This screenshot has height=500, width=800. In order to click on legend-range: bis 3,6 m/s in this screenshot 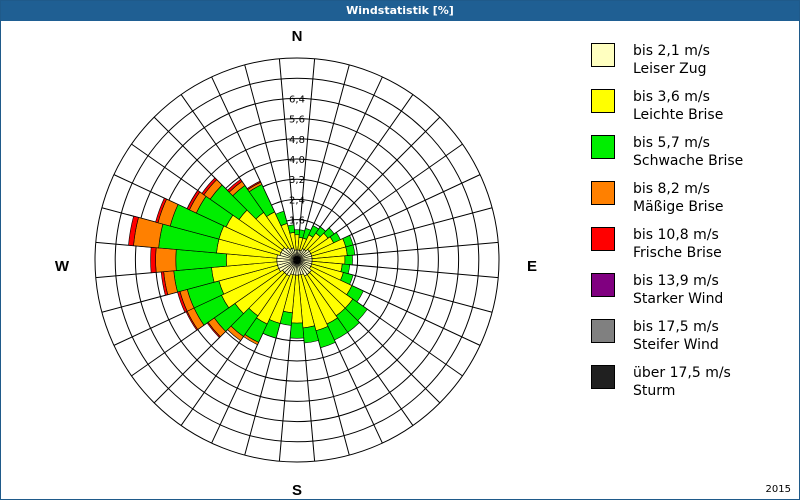, I will do `click(671, 97)`.